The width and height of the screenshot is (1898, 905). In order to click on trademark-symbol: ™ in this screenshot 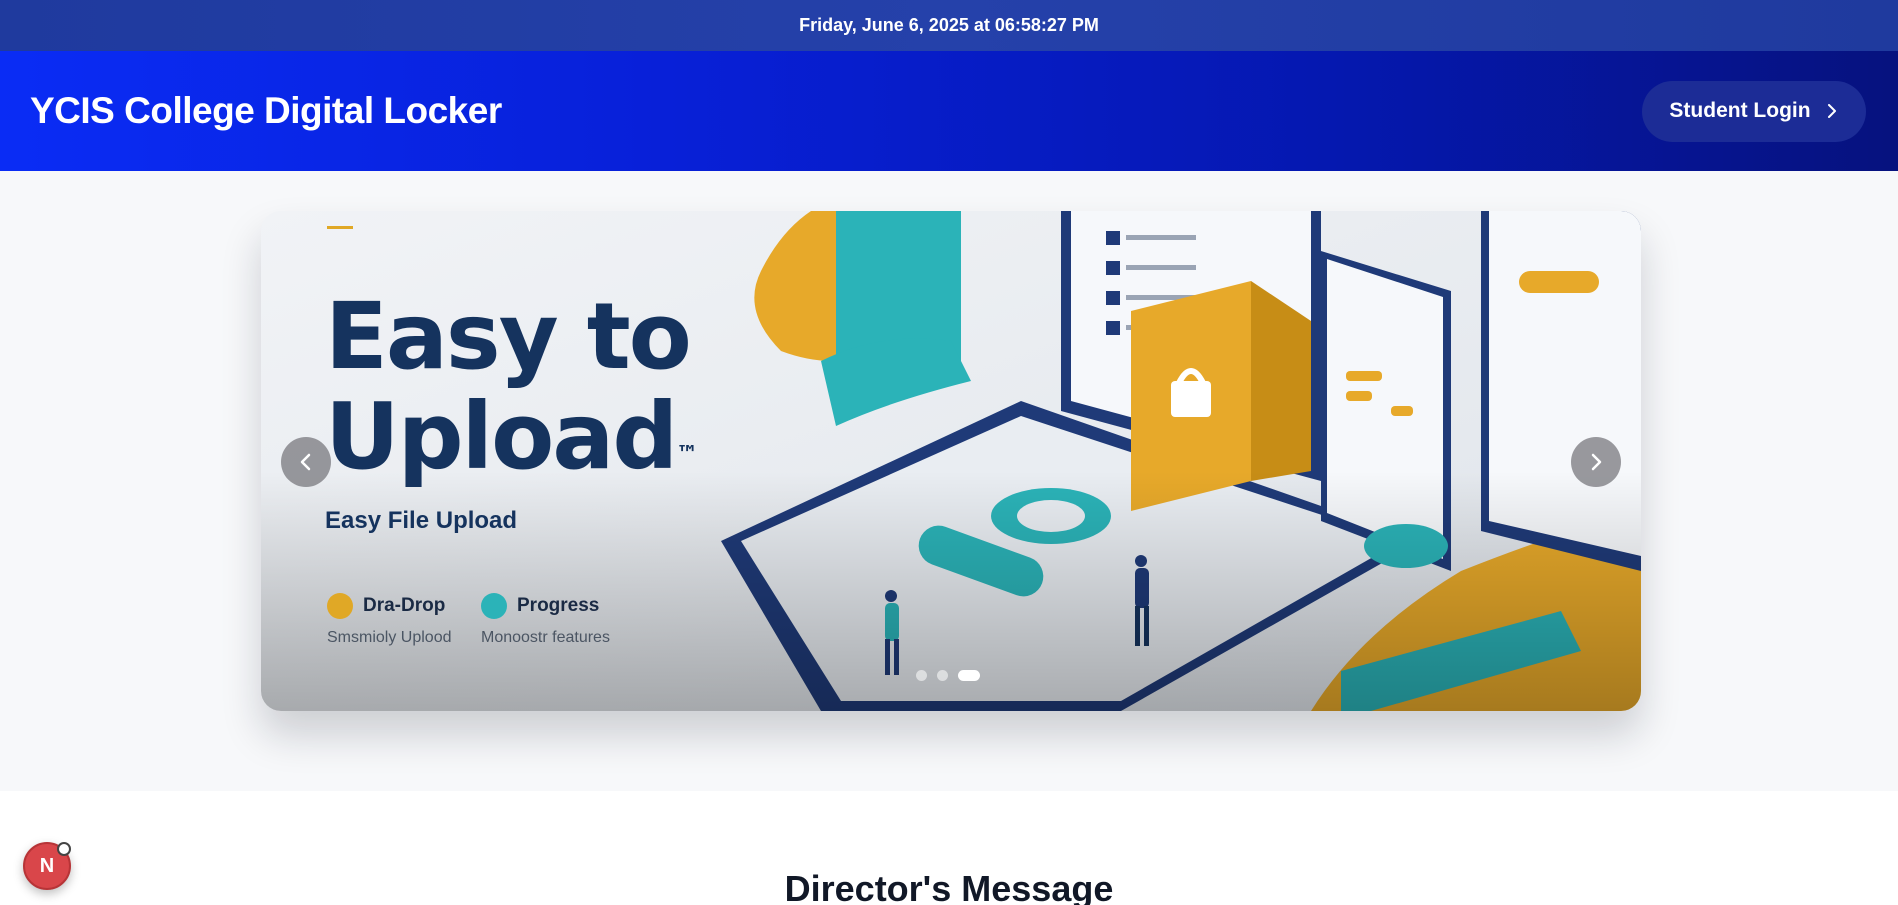, I will do `click(687, 454)`.